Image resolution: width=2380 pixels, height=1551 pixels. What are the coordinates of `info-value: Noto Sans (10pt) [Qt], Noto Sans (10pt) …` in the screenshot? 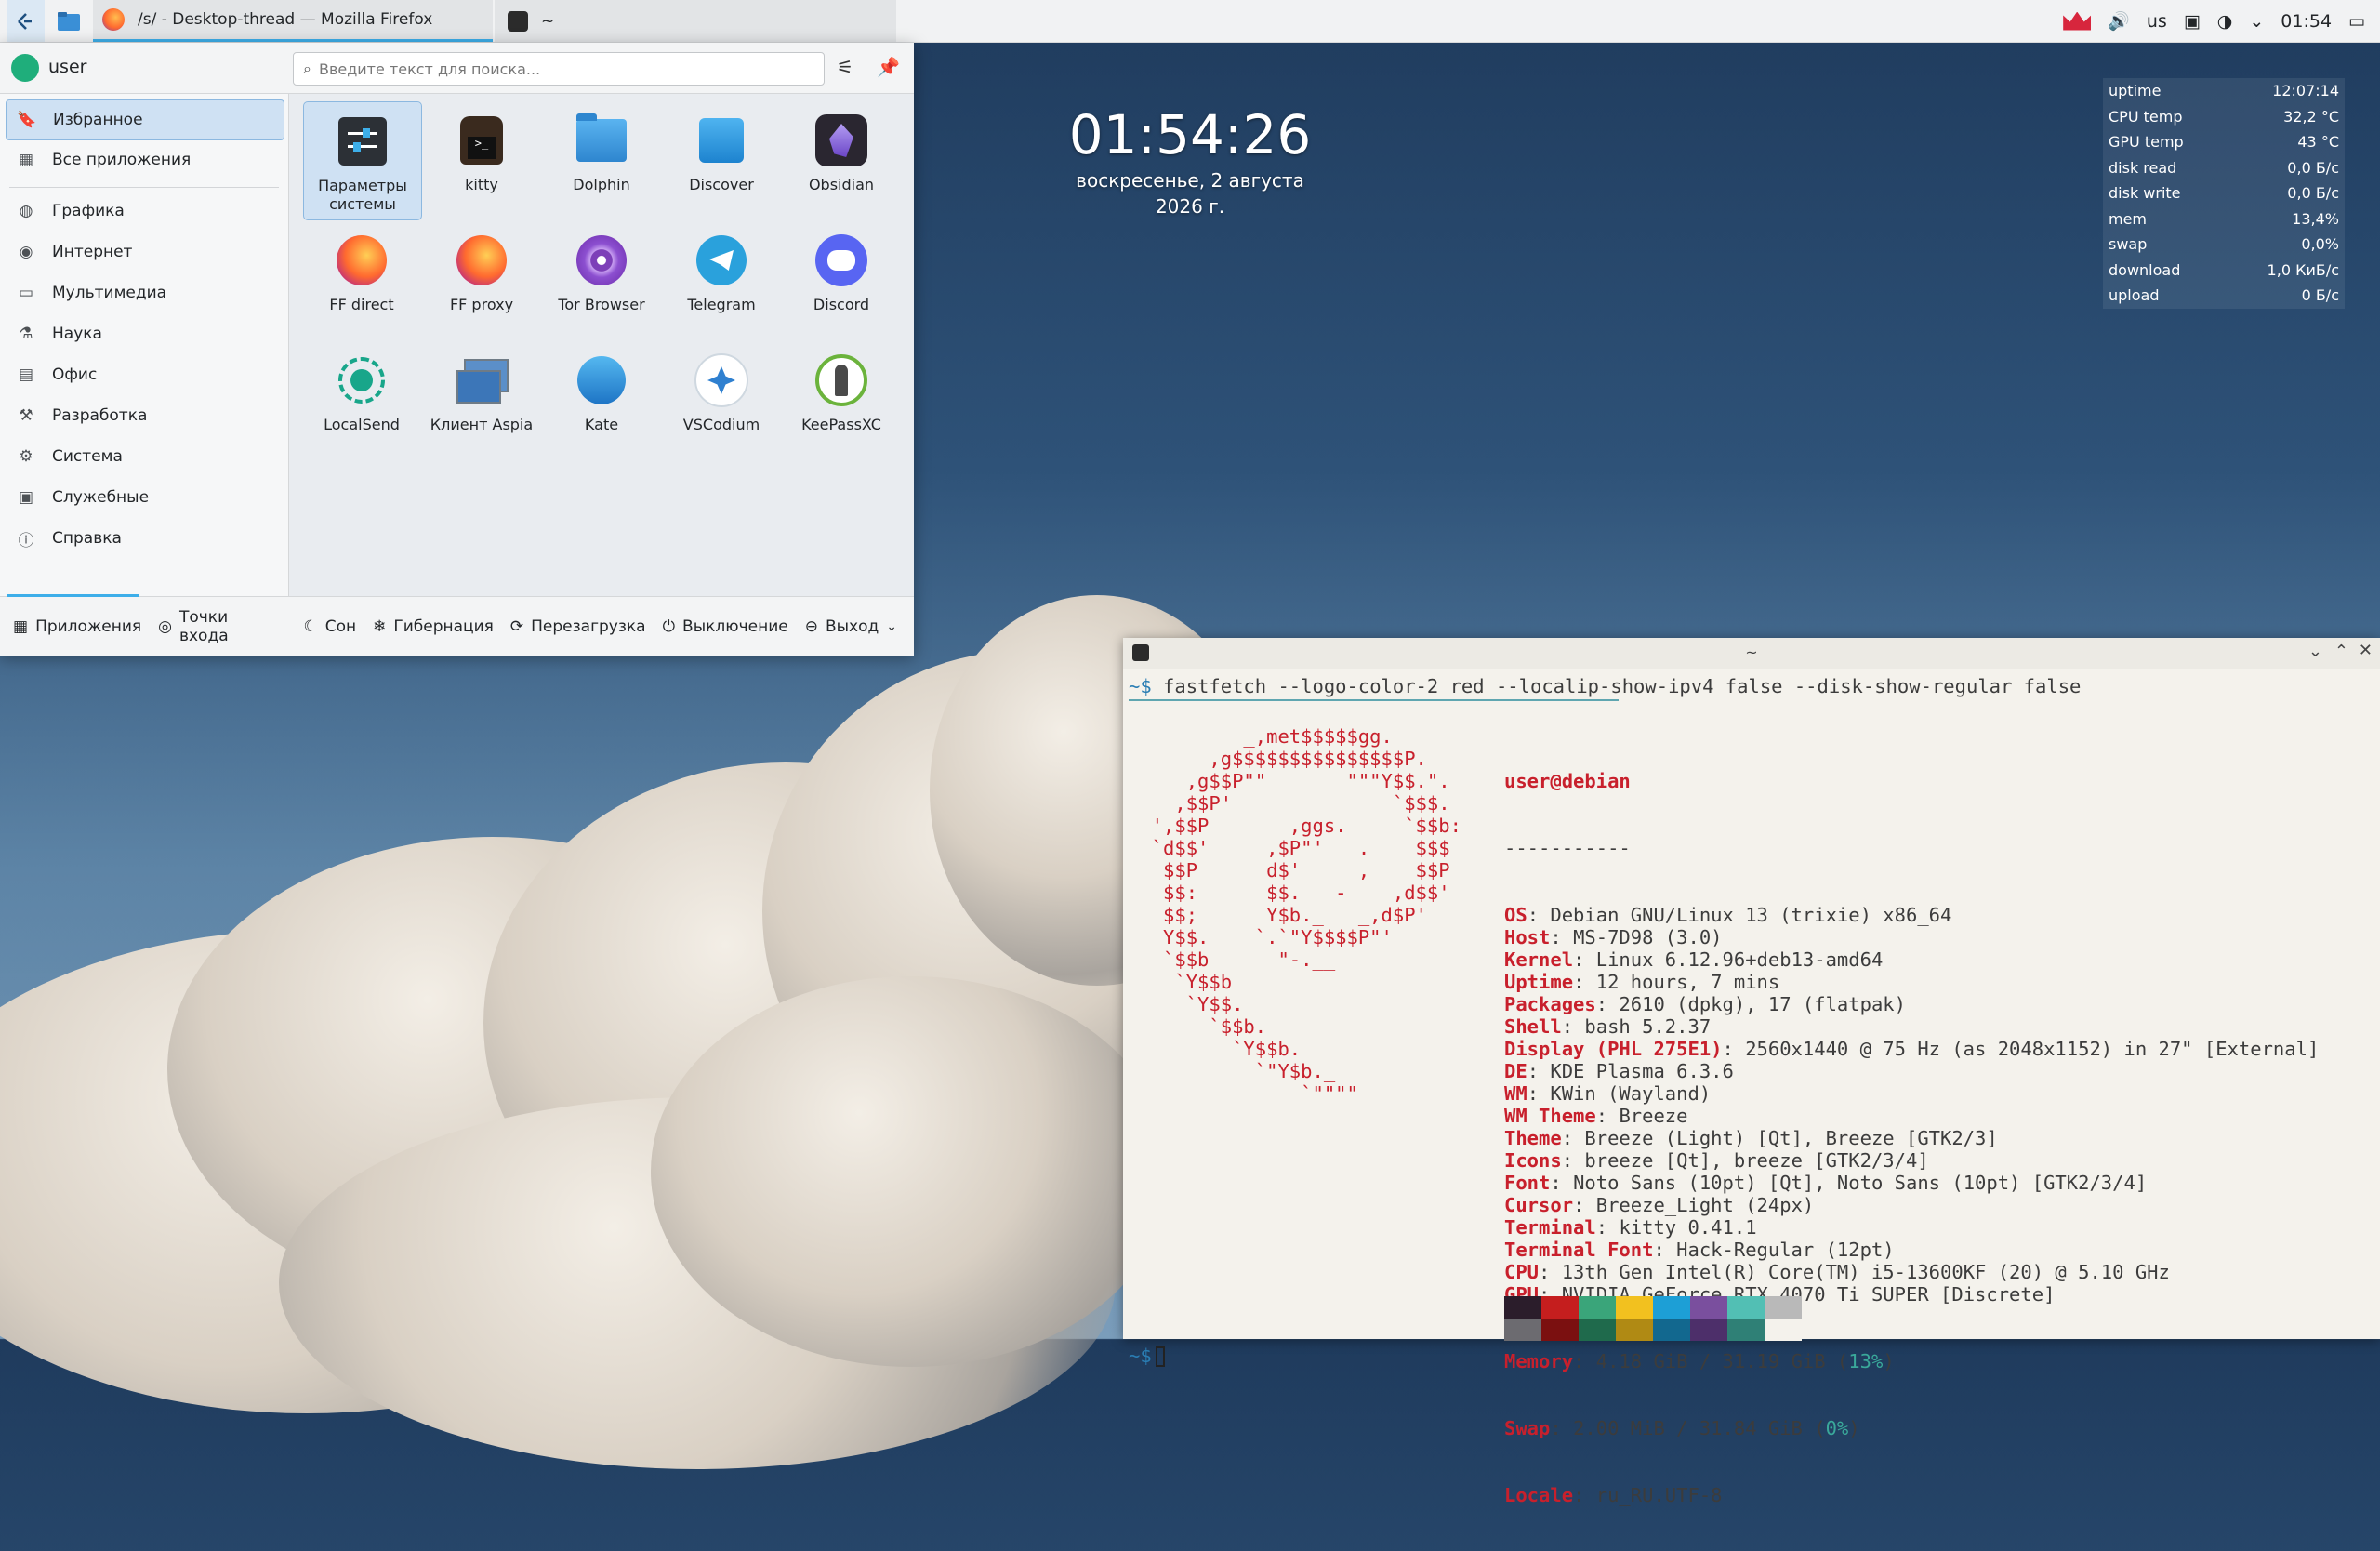 It's located at (1860, 1183).